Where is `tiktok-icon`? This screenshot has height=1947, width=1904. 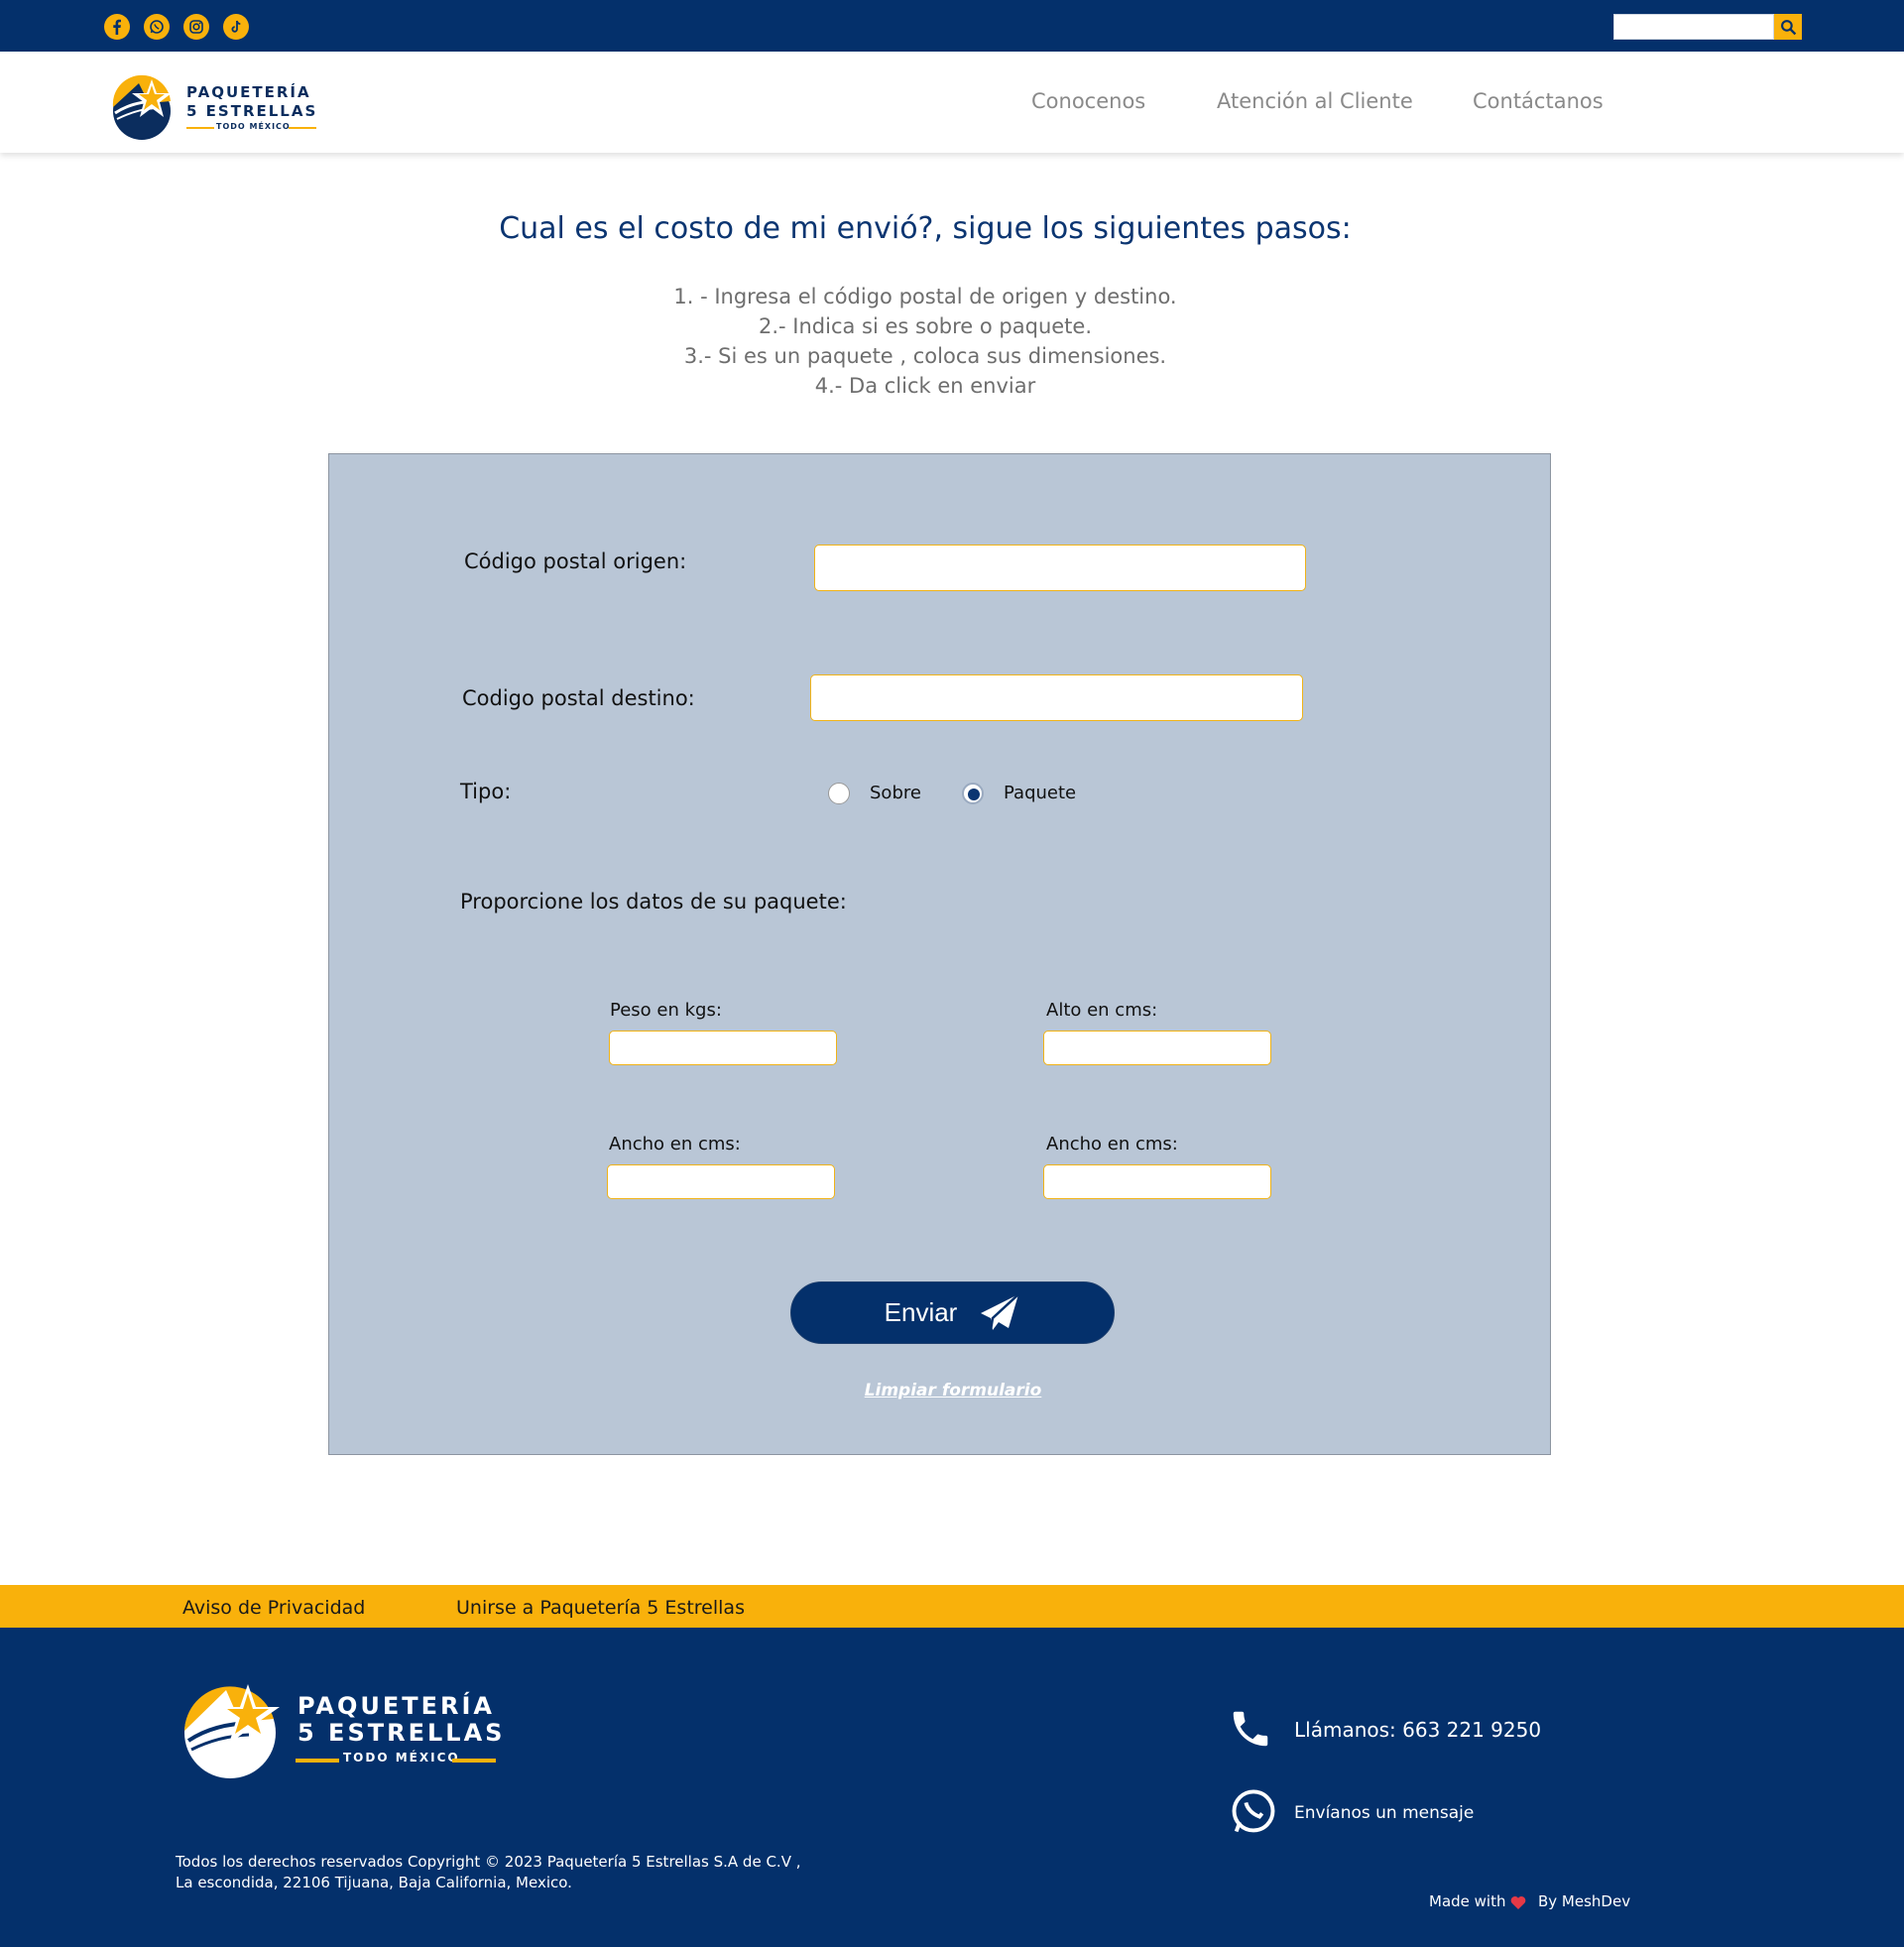
tiktok-icon is located at coordinates (236, 27).